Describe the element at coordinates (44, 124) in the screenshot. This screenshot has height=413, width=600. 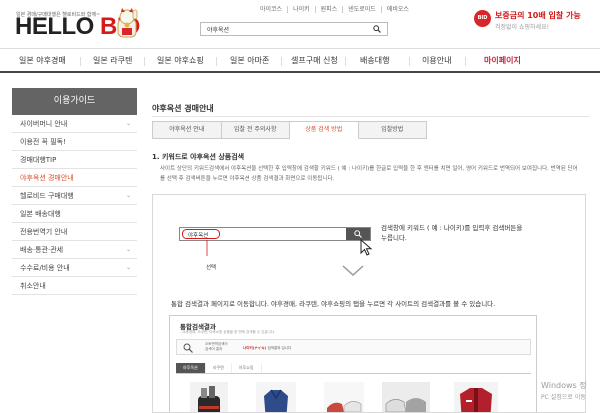
I see `sidebar-item-label: 사이버머니 안내` at that location.